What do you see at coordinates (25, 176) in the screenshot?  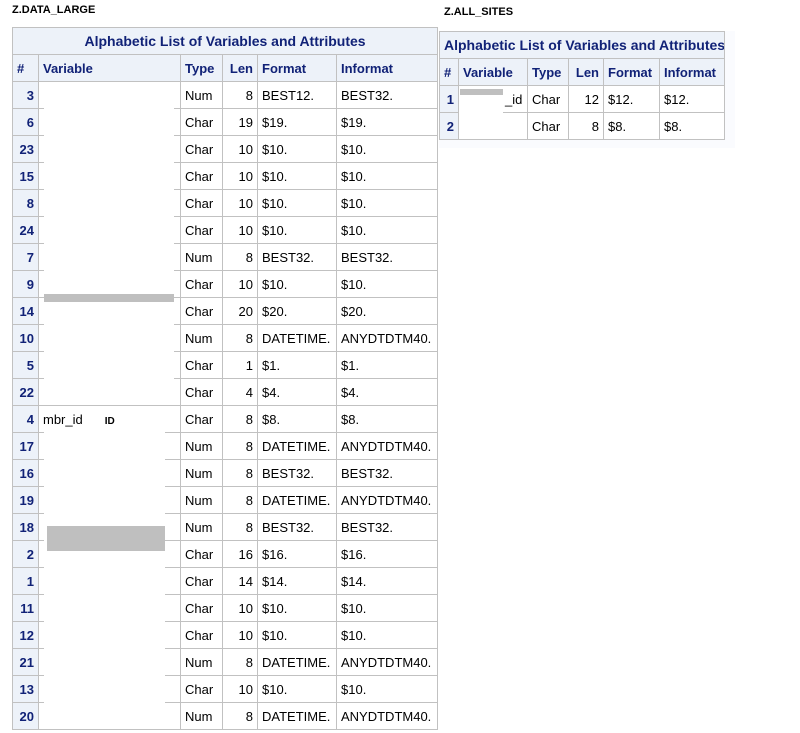 I see `row-number: 15` at bounding box center [25, 176].